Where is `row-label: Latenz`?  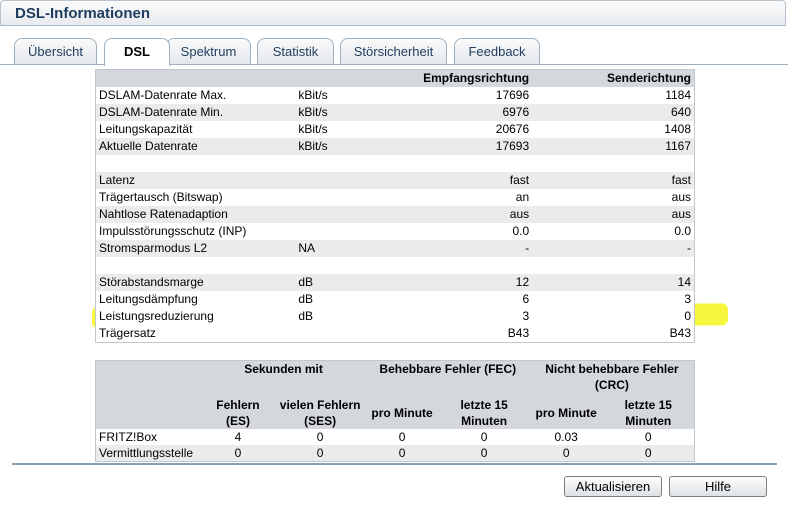
row-label: Latenz is located at coordinates (195, 180).